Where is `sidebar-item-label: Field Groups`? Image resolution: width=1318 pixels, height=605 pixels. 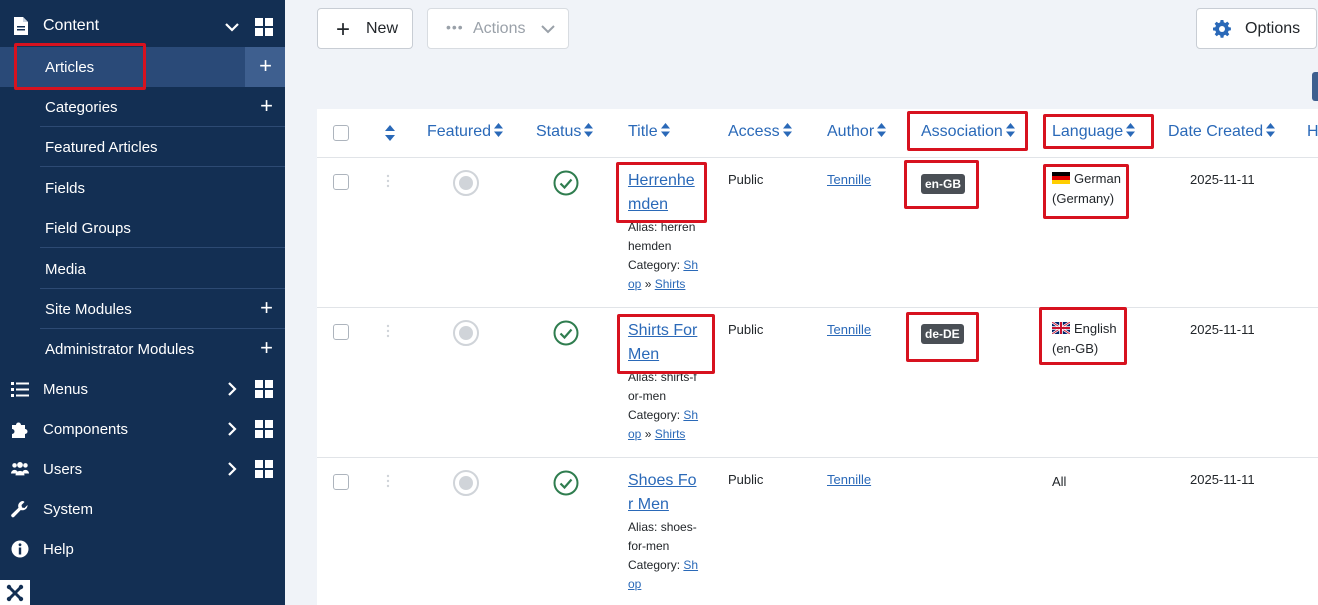 sidebar-item-label: Field Groups is located at coordinates (88, 228).